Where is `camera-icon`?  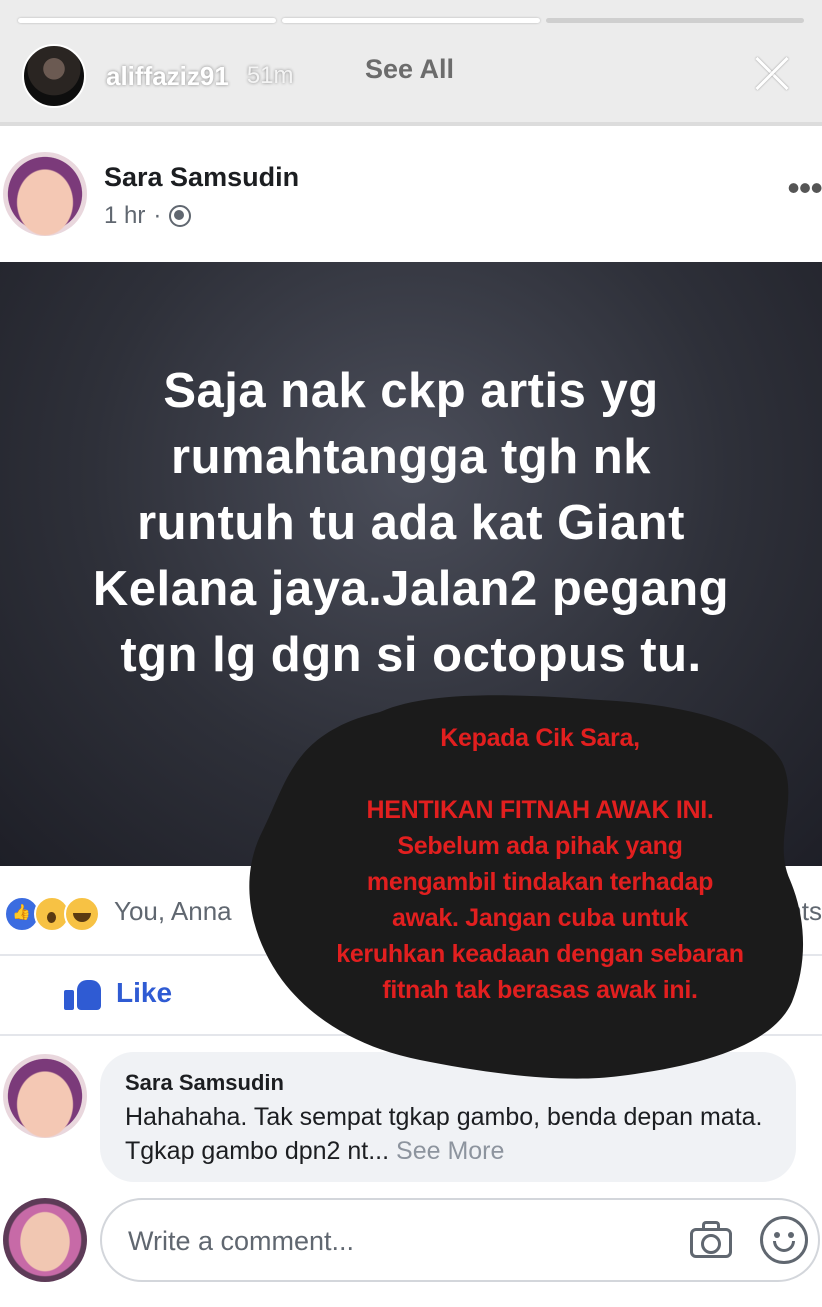 camera-icon is located at coordinates (713, 1240).